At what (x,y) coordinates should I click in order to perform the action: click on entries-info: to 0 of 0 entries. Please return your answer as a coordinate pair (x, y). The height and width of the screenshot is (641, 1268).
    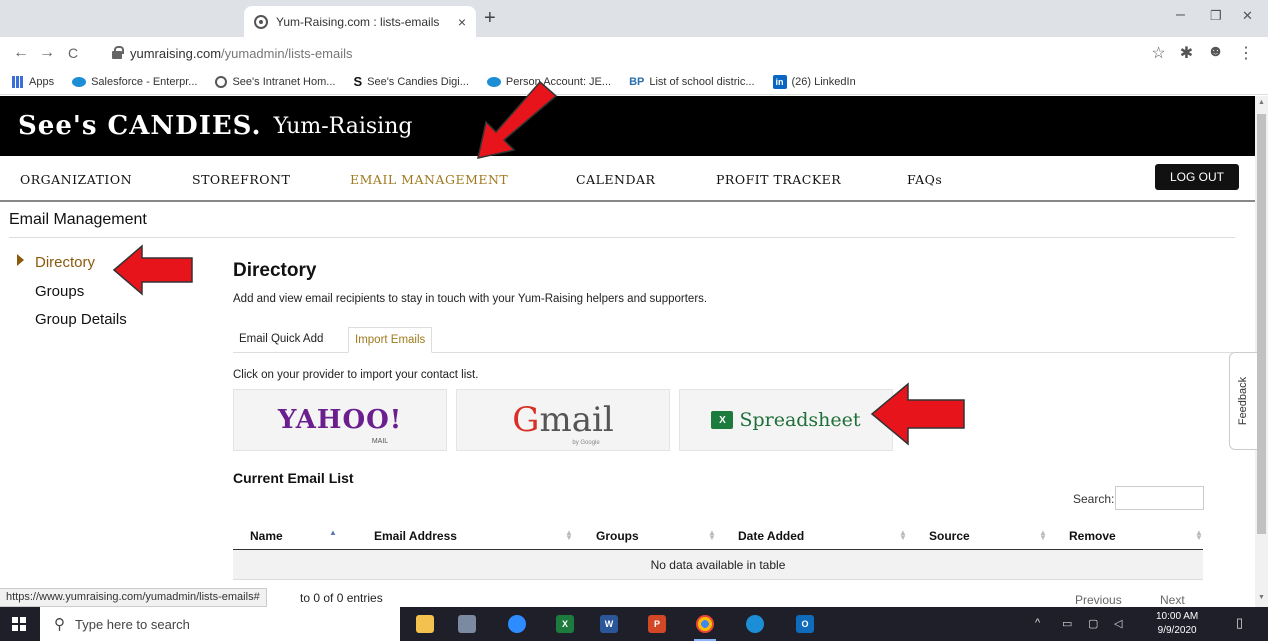
    Looking at the image, I should click on (341, 598).